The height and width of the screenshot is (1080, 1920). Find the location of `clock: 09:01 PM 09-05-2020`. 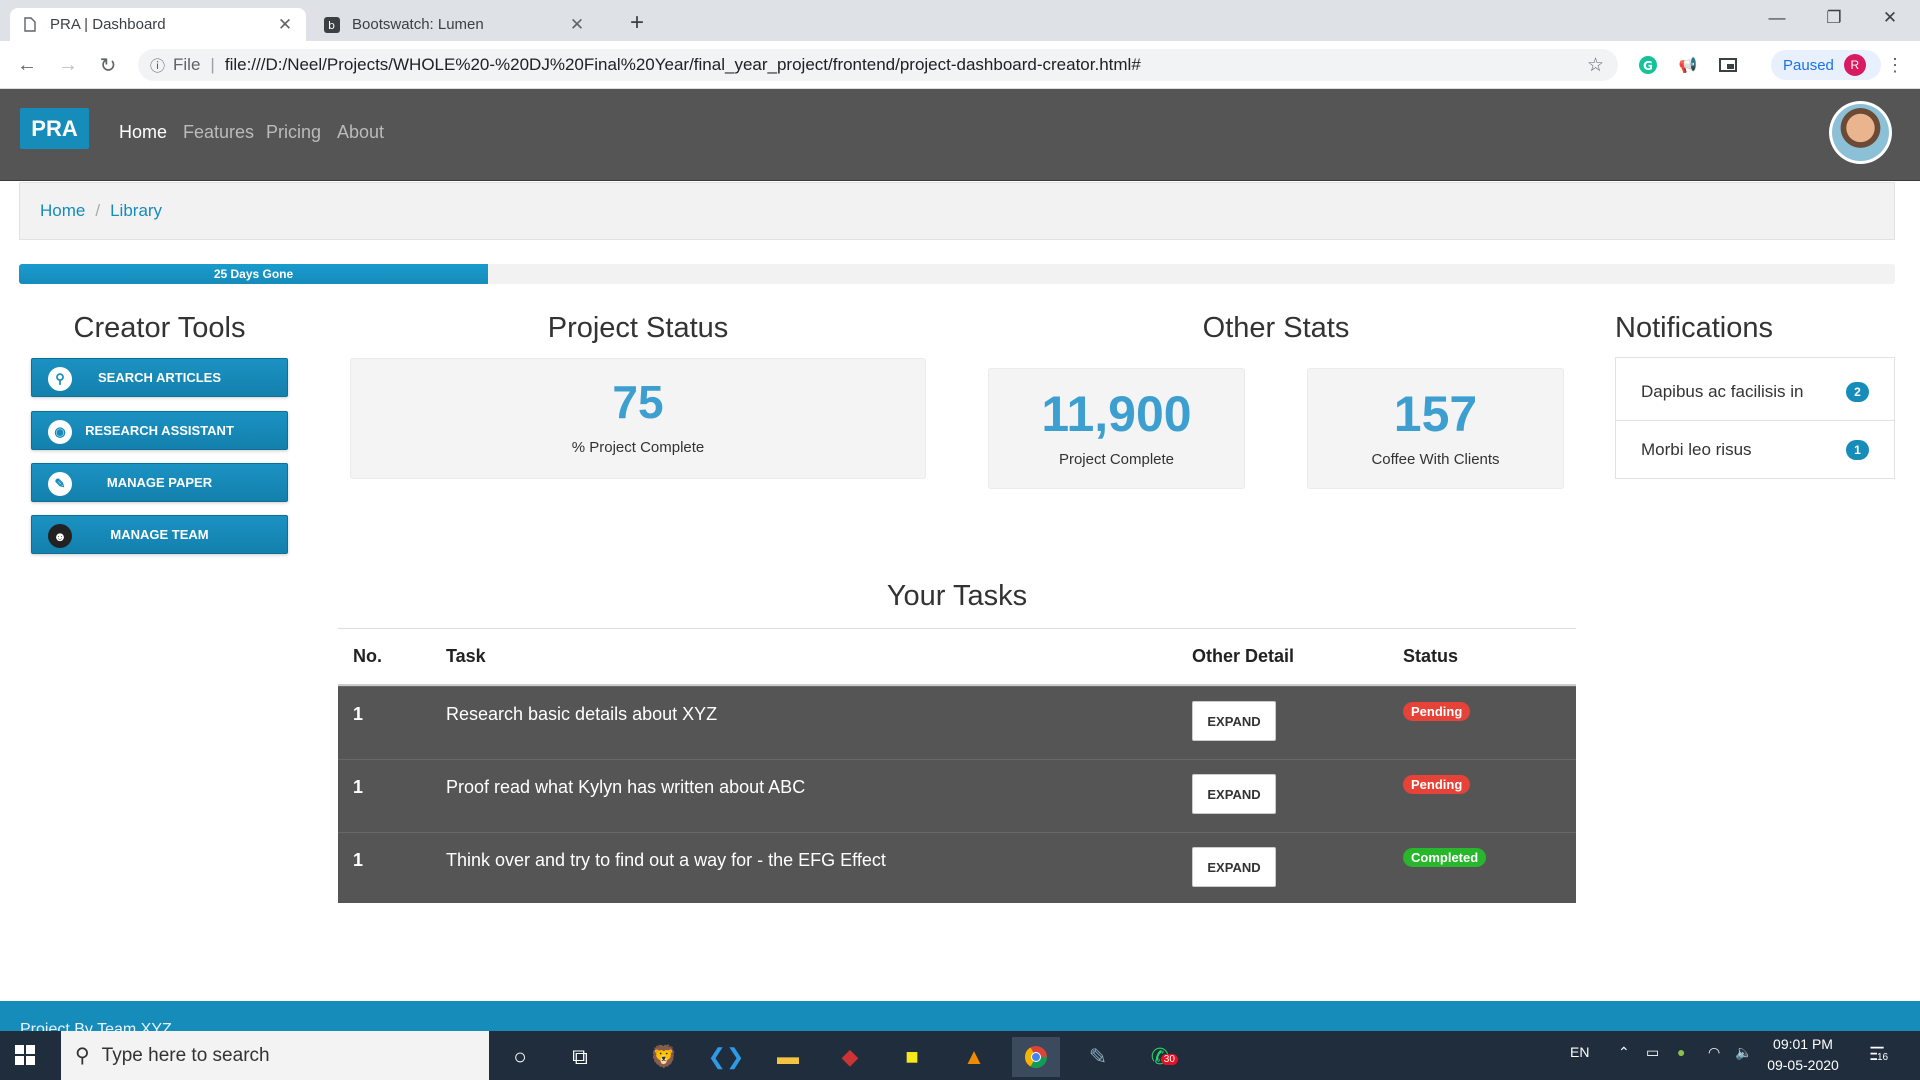

clock: 09:01 PM 09-05-2020 is located at coordinates (1803, 1055).